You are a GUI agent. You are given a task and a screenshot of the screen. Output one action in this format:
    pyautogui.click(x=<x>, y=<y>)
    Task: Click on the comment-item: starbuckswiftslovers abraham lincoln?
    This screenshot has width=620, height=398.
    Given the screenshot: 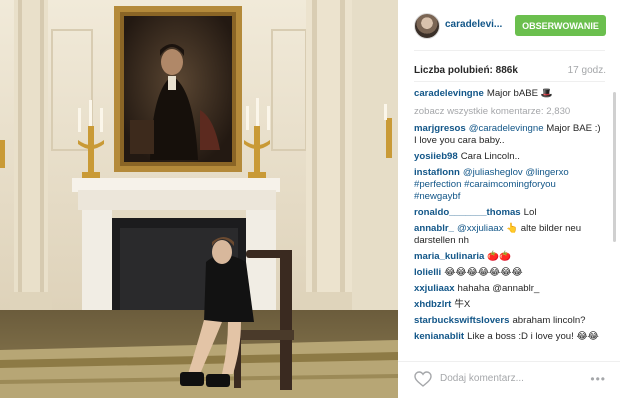 What is the action you would take?
    pyautogui.click(x=509, y=321)
    